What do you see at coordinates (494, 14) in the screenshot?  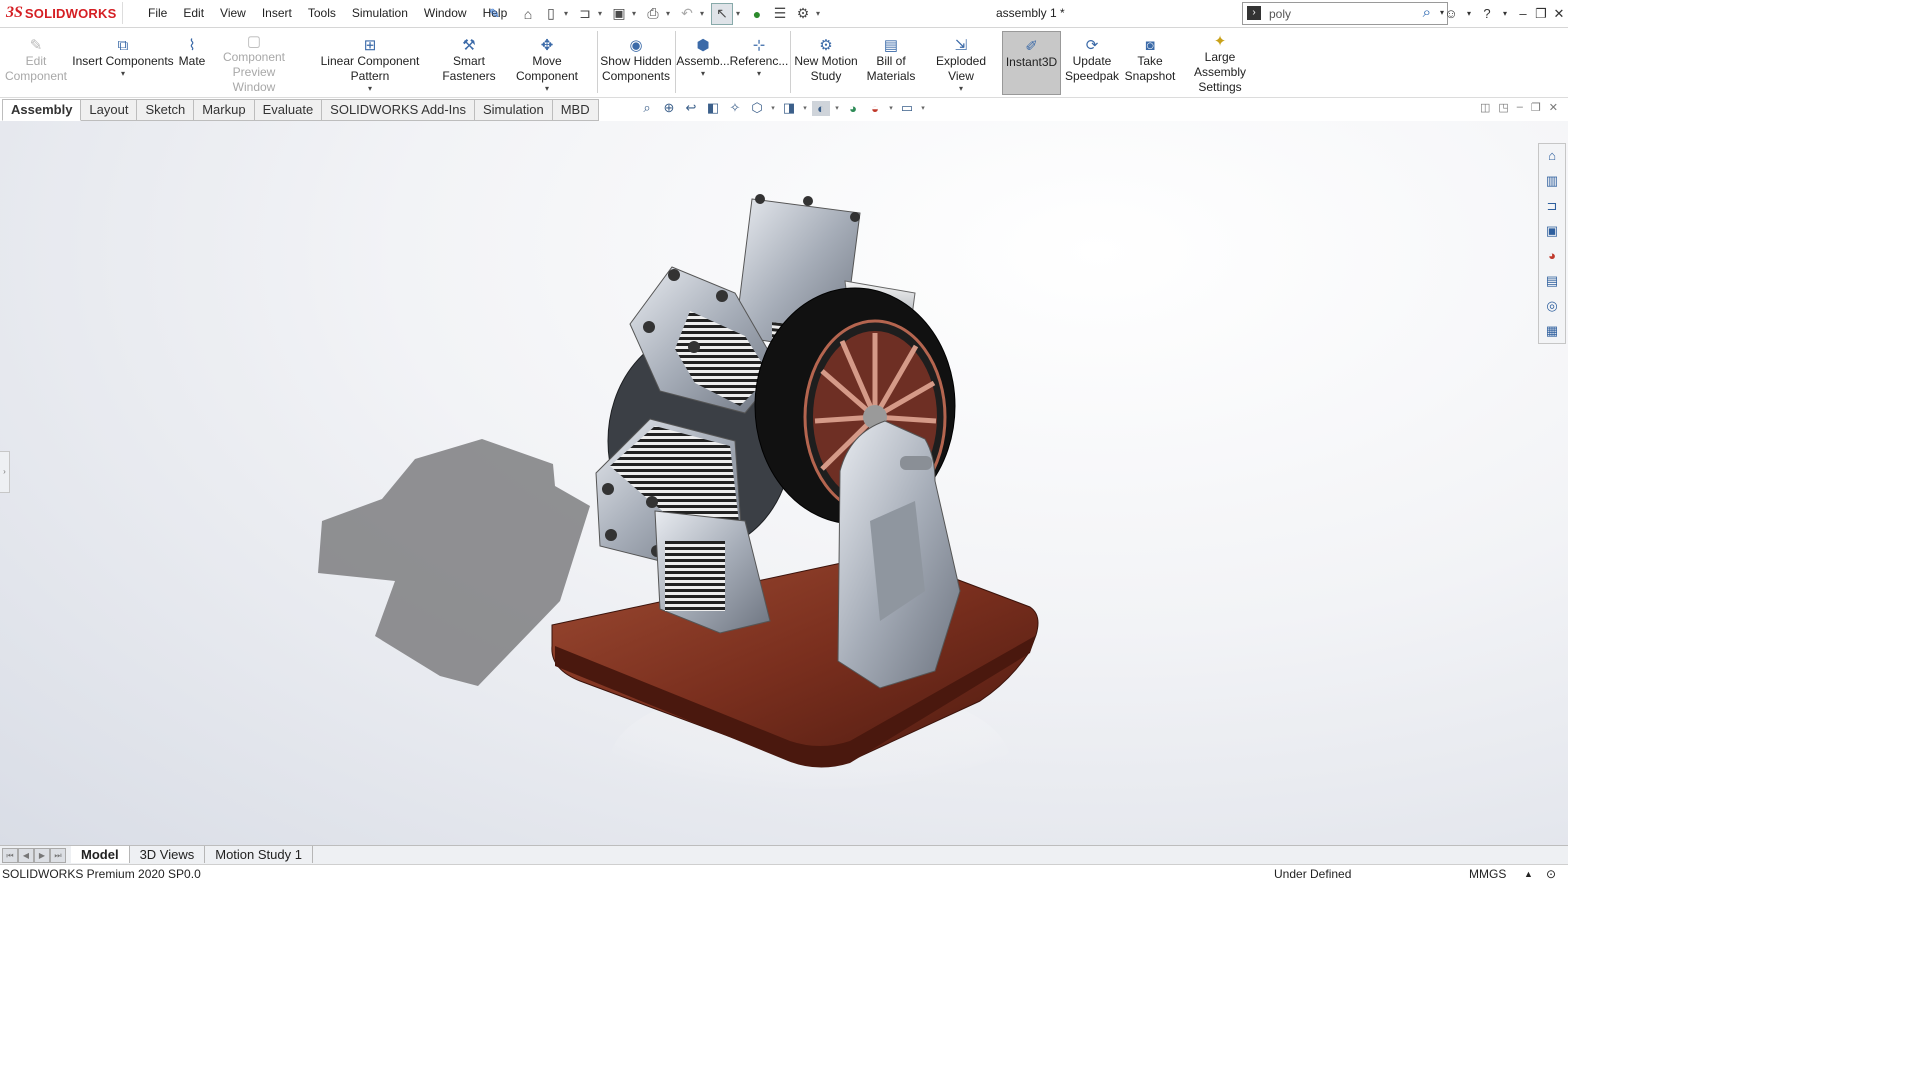 I see `pin-menu-icon: ✎` at bounding box center [494, 14].